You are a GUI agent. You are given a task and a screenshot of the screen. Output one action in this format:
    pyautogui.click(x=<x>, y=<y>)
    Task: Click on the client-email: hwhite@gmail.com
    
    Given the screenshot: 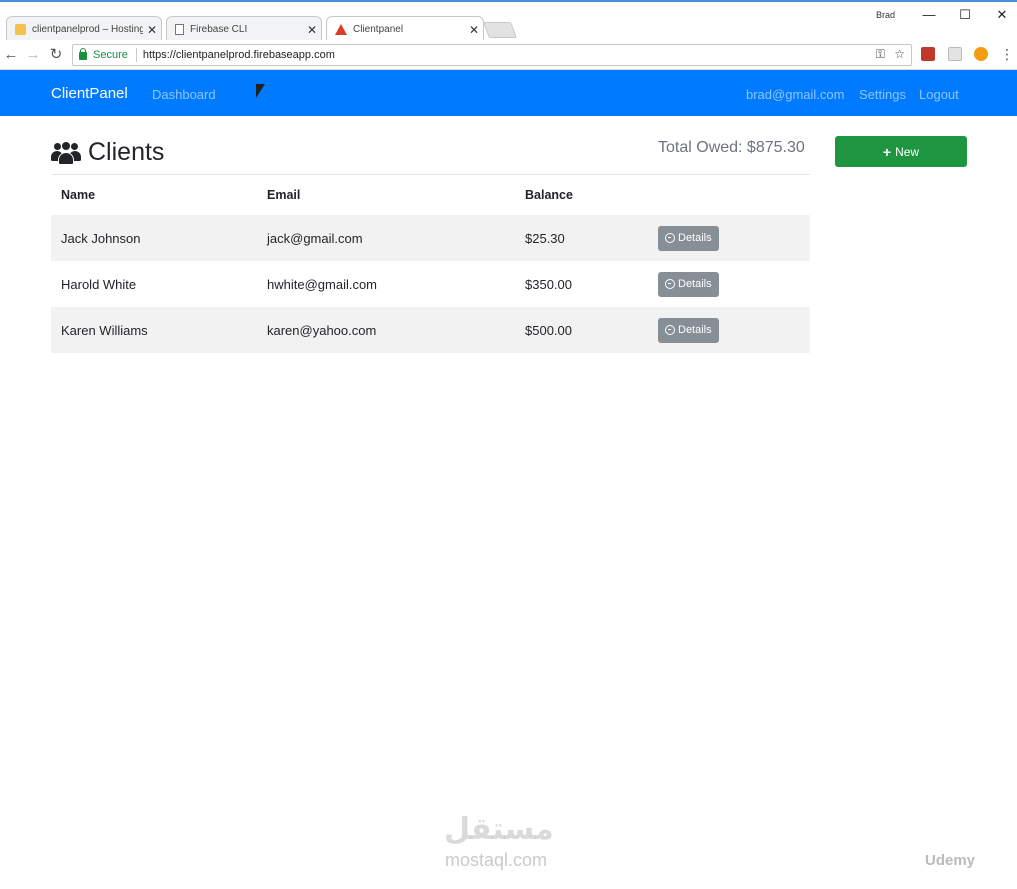 What is the action you would take?
    pyautogui.click(x=322, y=284)
    